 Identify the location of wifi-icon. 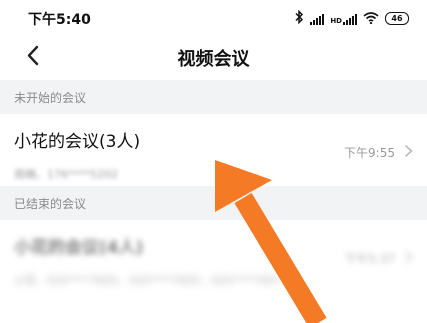
(371, 18).